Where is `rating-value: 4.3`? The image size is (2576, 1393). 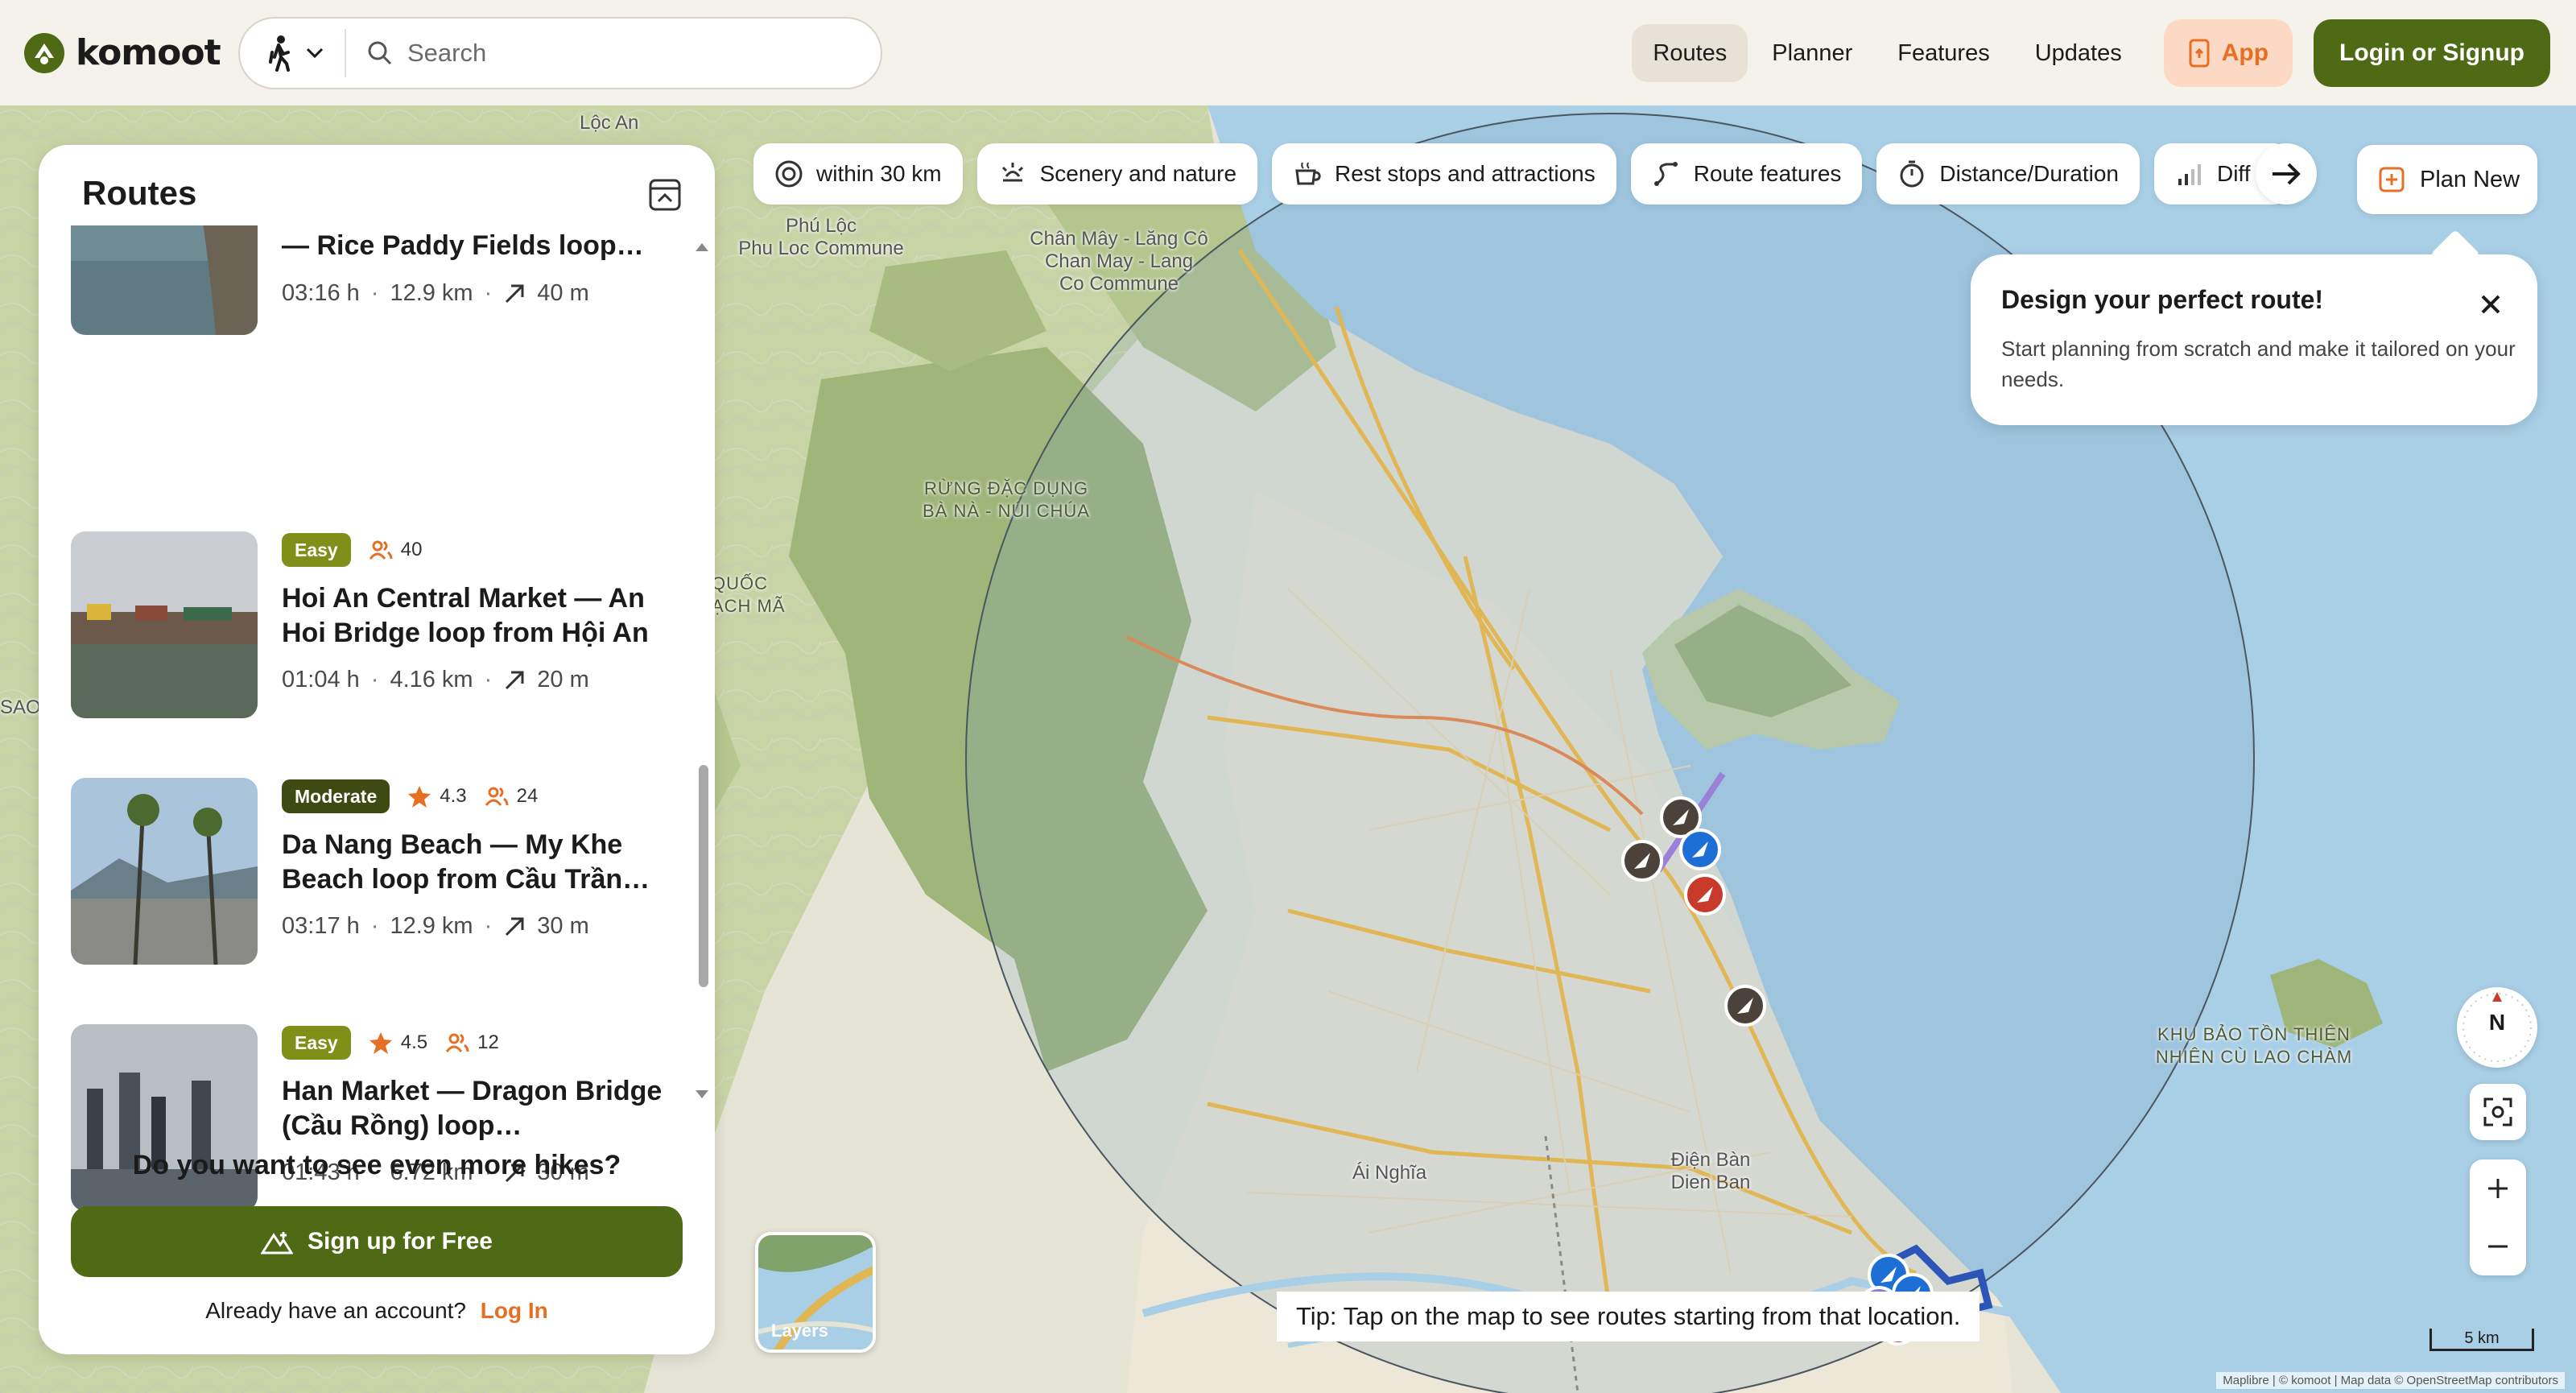
rating-value: 4.3 is located at coordinates (453, 796).